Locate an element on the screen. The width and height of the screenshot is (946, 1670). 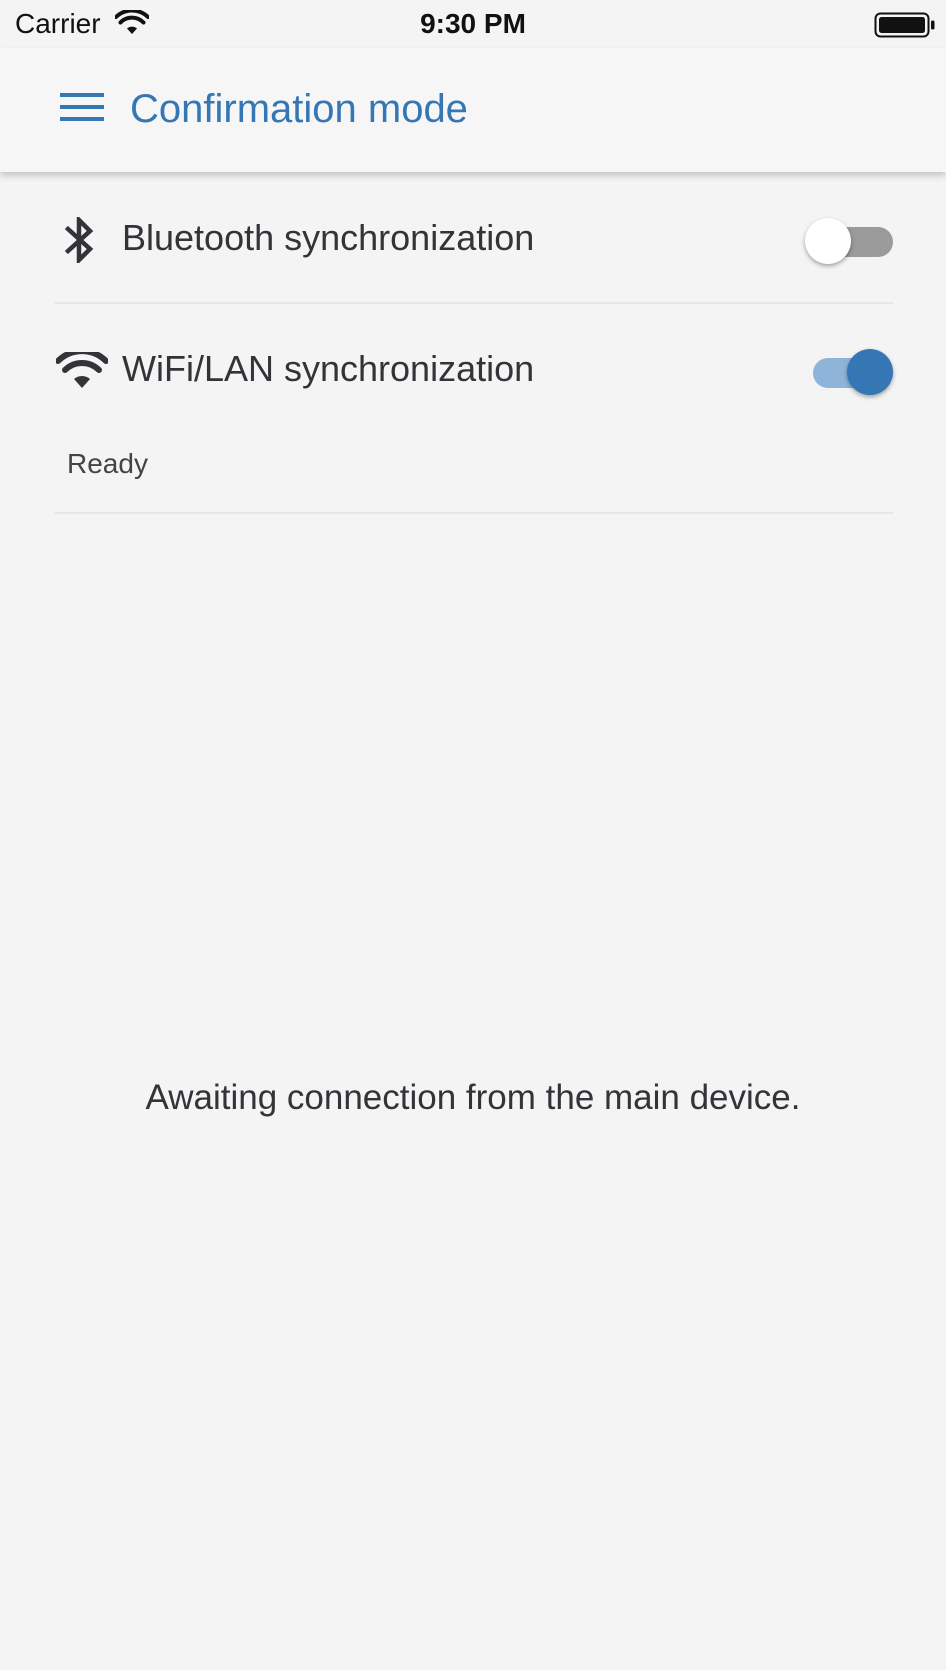
status-time: 9:30 PM is located at coordinates (473, 23).